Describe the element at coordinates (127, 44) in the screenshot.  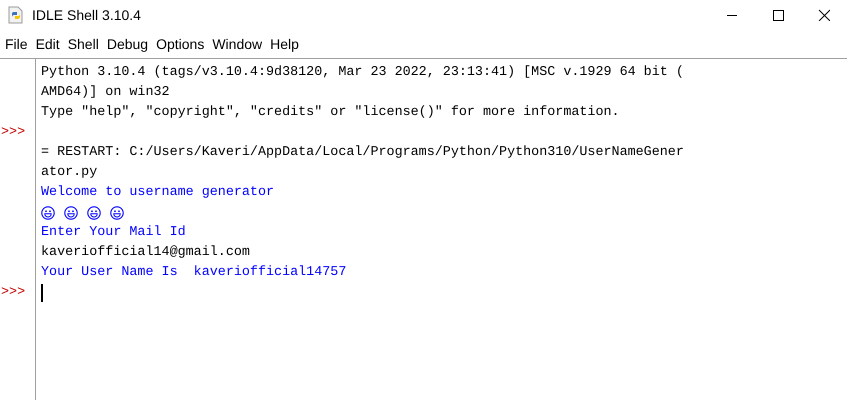
I see `menu-item: Debug` at that location.